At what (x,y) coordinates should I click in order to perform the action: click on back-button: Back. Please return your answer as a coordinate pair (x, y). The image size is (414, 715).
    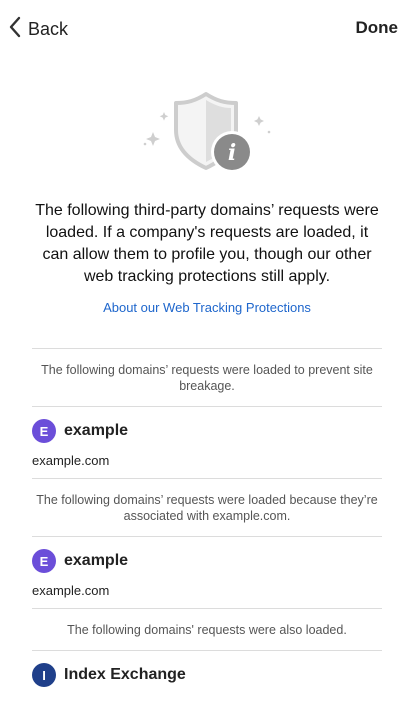
    Looking at the image, I should click on (38, 29).